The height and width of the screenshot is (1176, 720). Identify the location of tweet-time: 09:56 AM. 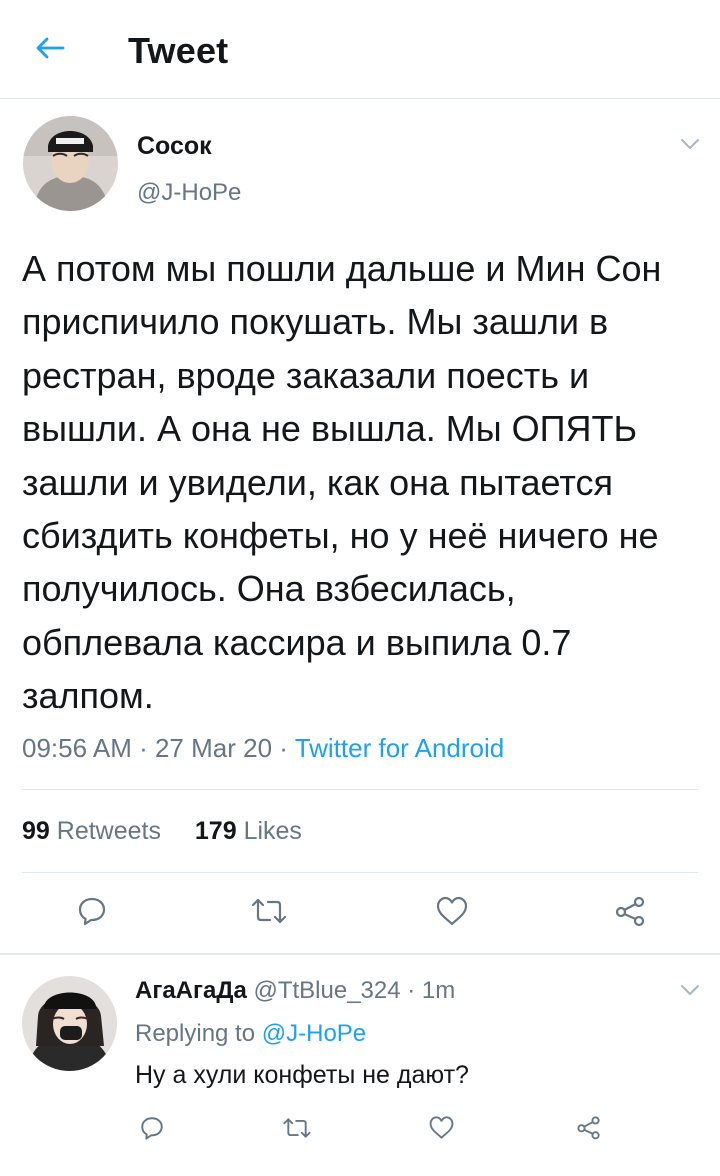
(77, 748).